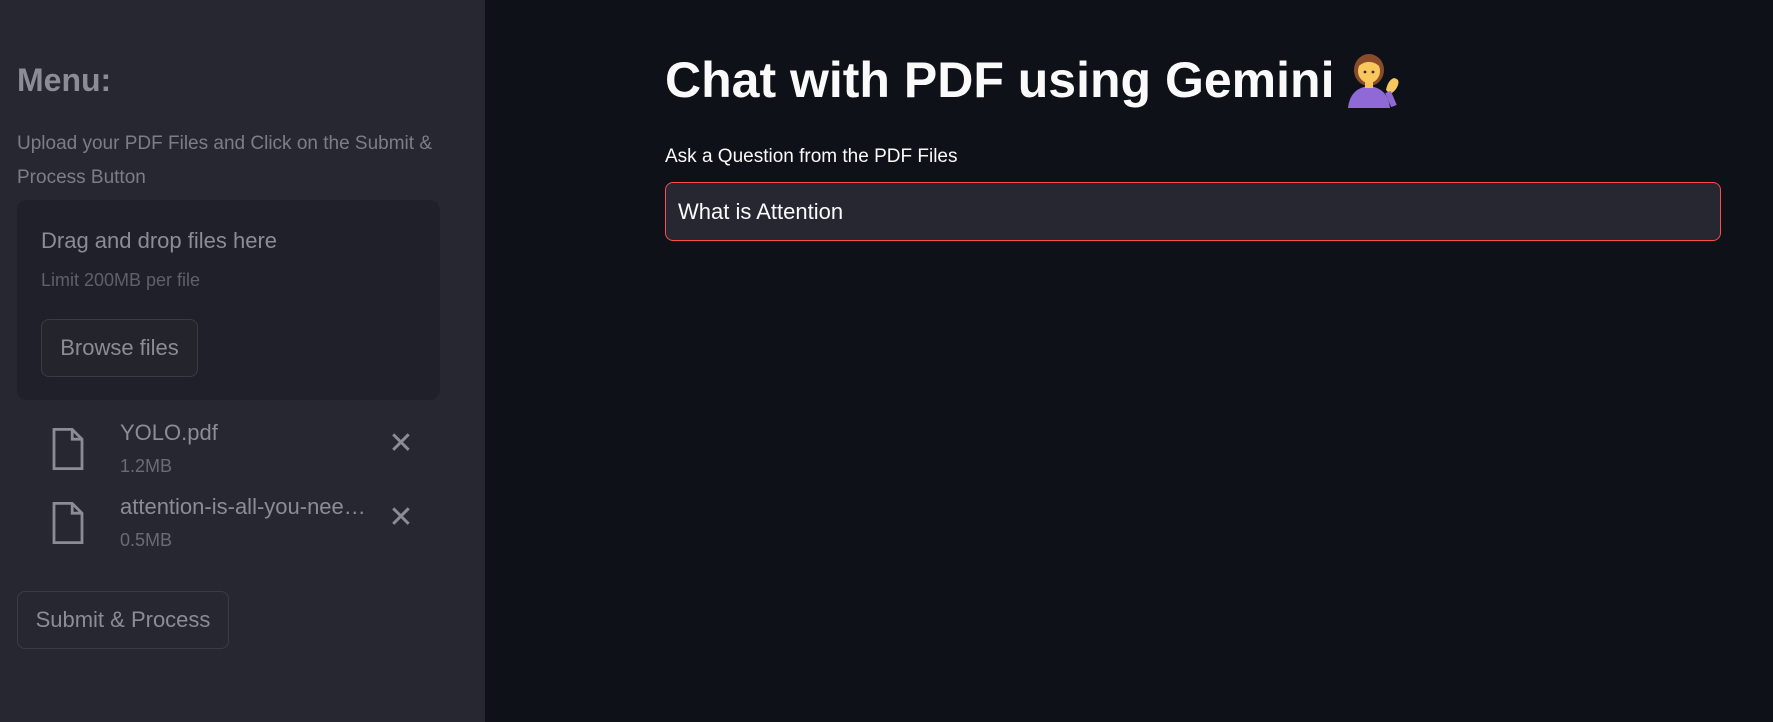 The width and height of the screenshot is (1773, 722). Describe the element at coordinates (228, 453) in the screenshot. I see `uploaded-file-item: YOLO.pdf 1.2MB ✕` at that location.